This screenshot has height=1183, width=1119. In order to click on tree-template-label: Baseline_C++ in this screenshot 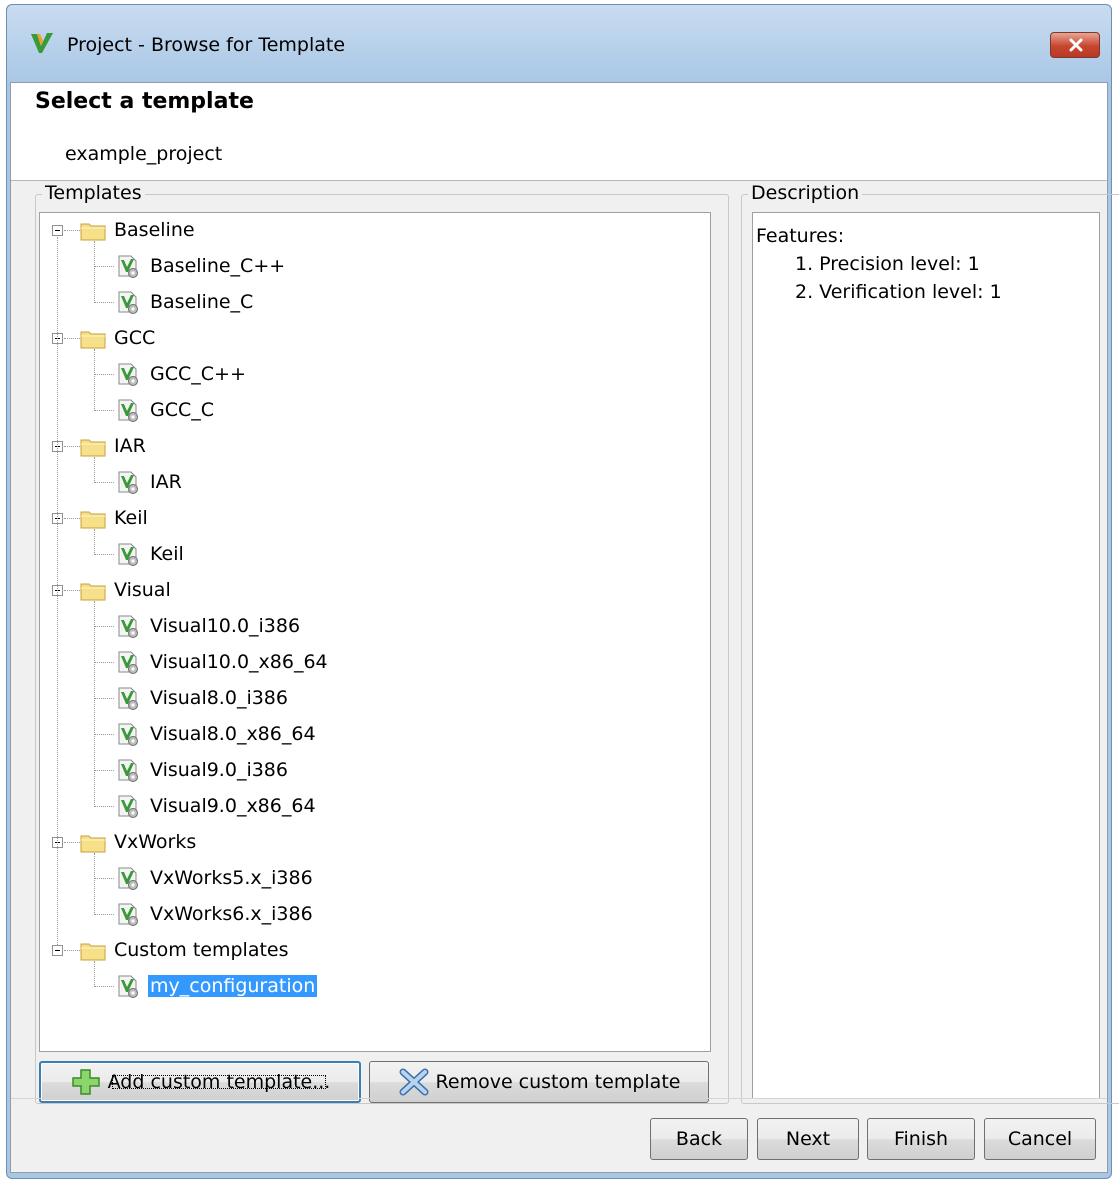, I will do `click(218, 266)`.